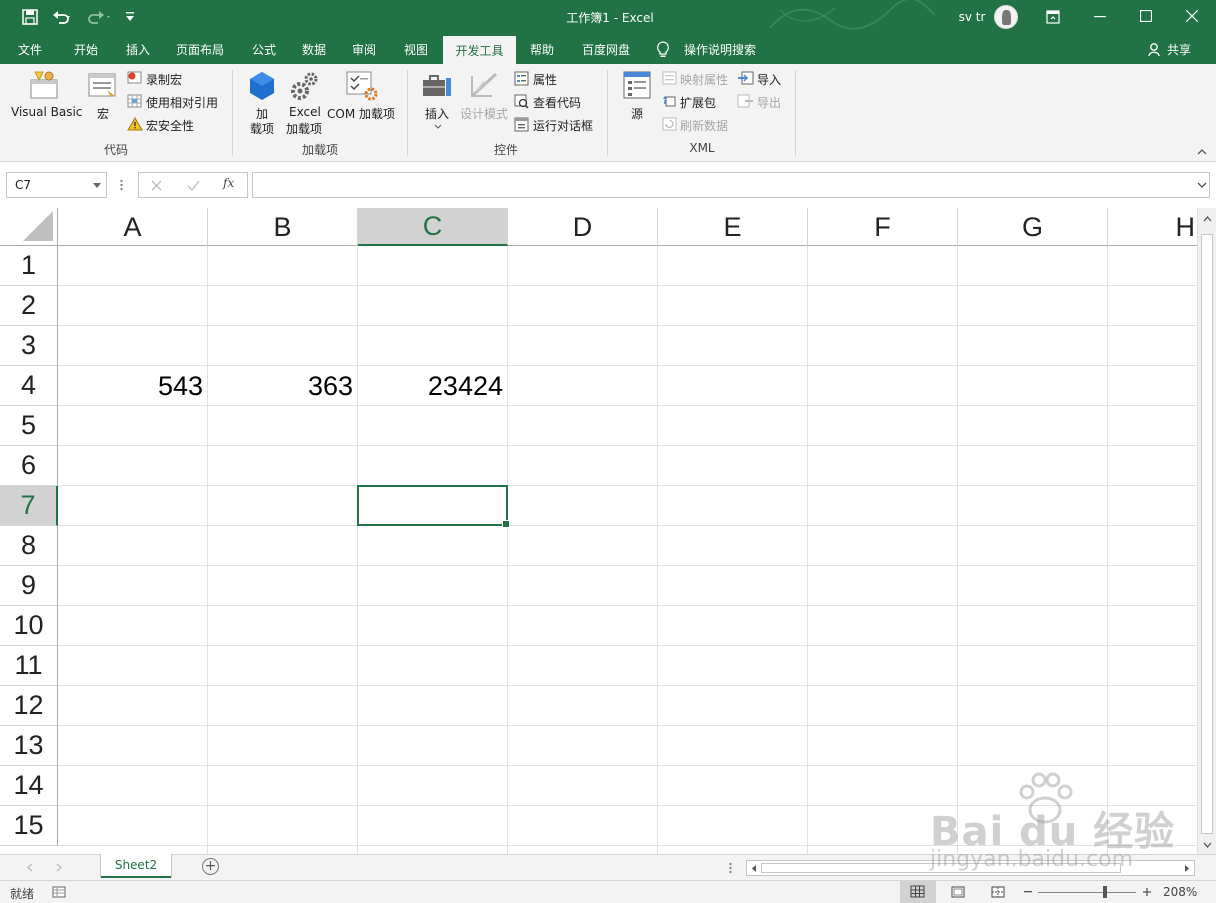 This screenshot has width=1216, height=903. Describe the element at coordinates (210, 866) in the screenshot. I see `add-sheet-button: +` at that location.